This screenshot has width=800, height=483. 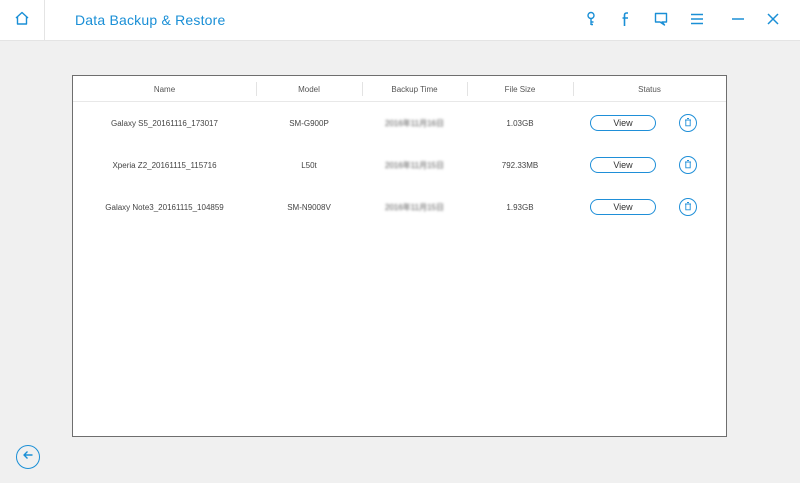 What do you see at coordinates (164, 165) in the screenshot?
I see `backup-name: Xperia Z2_20161115_115716` at bounding box center [164, 165].